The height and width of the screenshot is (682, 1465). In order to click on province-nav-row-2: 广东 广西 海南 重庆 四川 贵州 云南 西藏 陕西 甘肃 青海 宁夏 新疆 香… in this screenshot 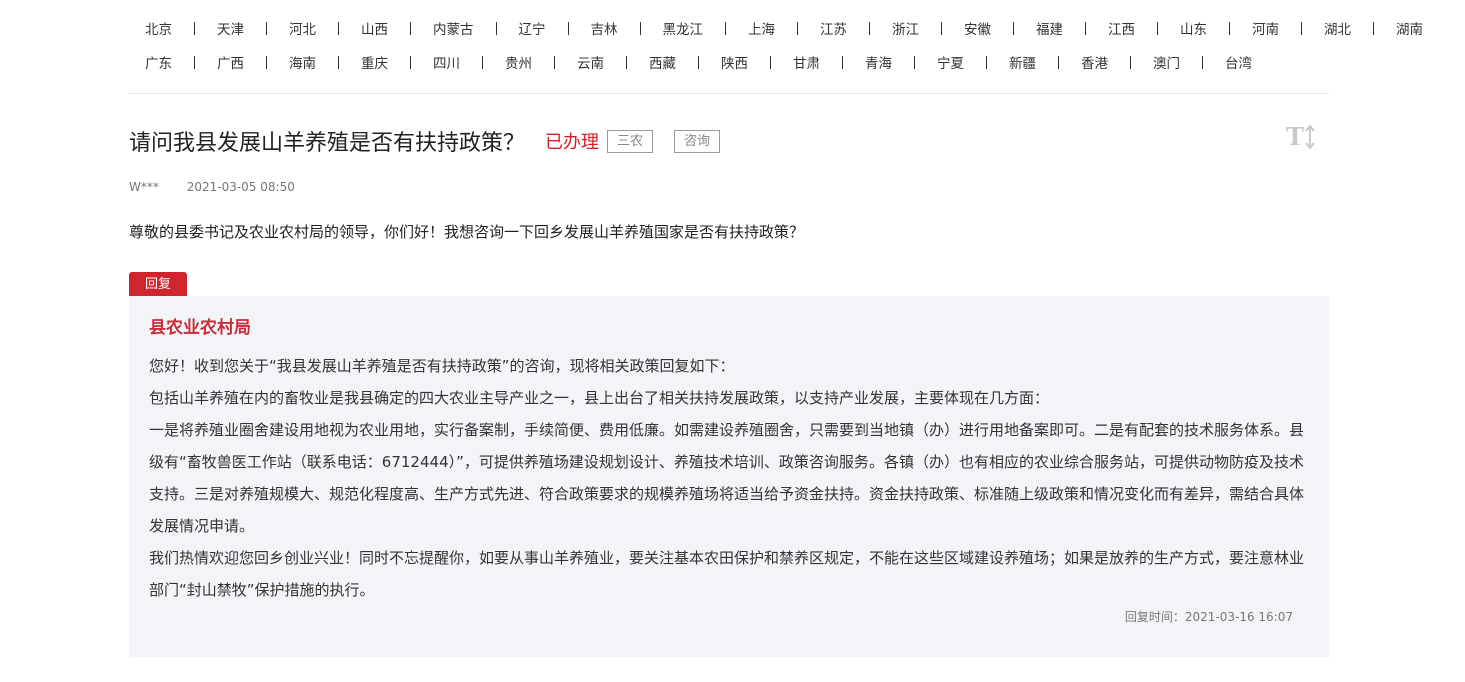, I will do `click(698, 62)`.